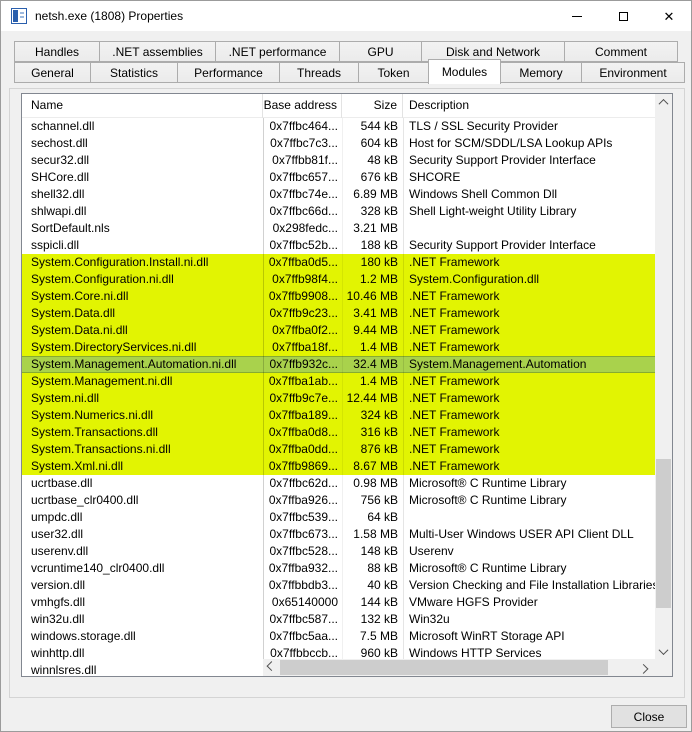  I want to click on description-cell: Security Support Provider Interface, so click(502, 245).